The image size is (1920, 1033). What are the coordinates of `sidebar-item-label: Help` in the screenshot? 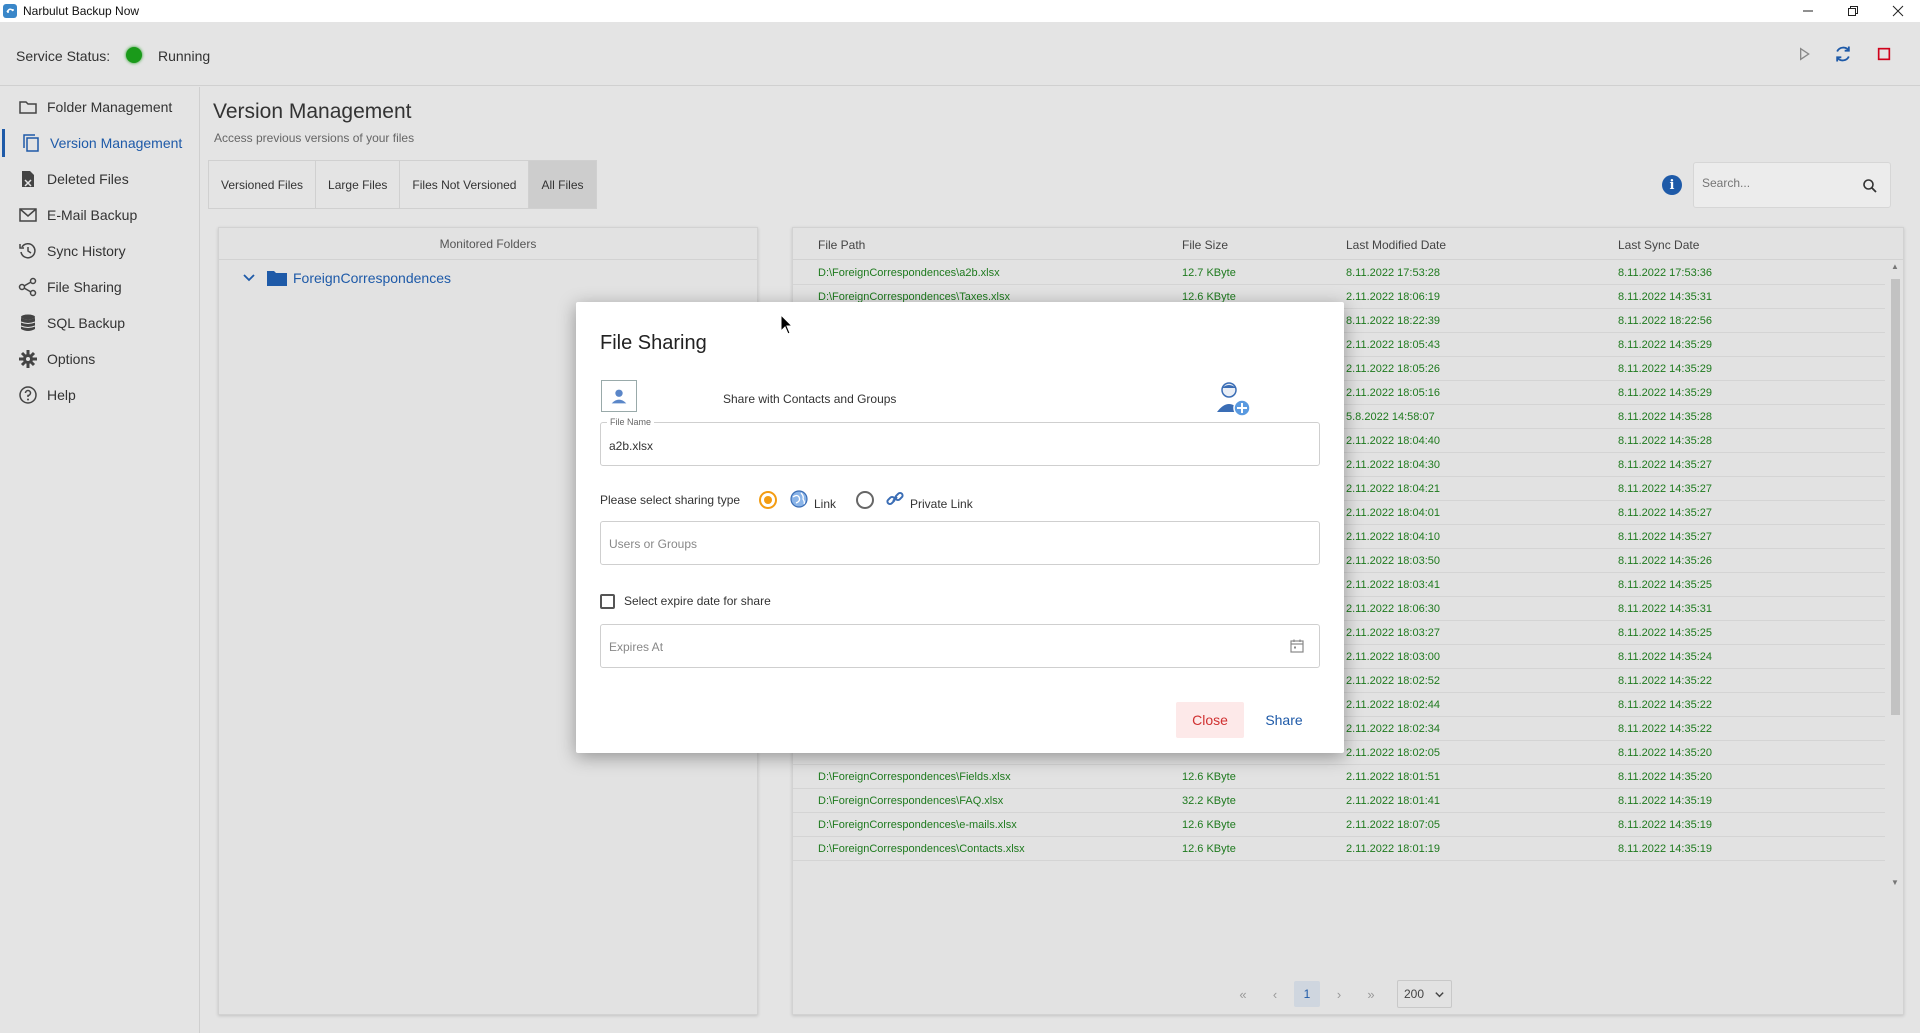 It's located at (61, 395).